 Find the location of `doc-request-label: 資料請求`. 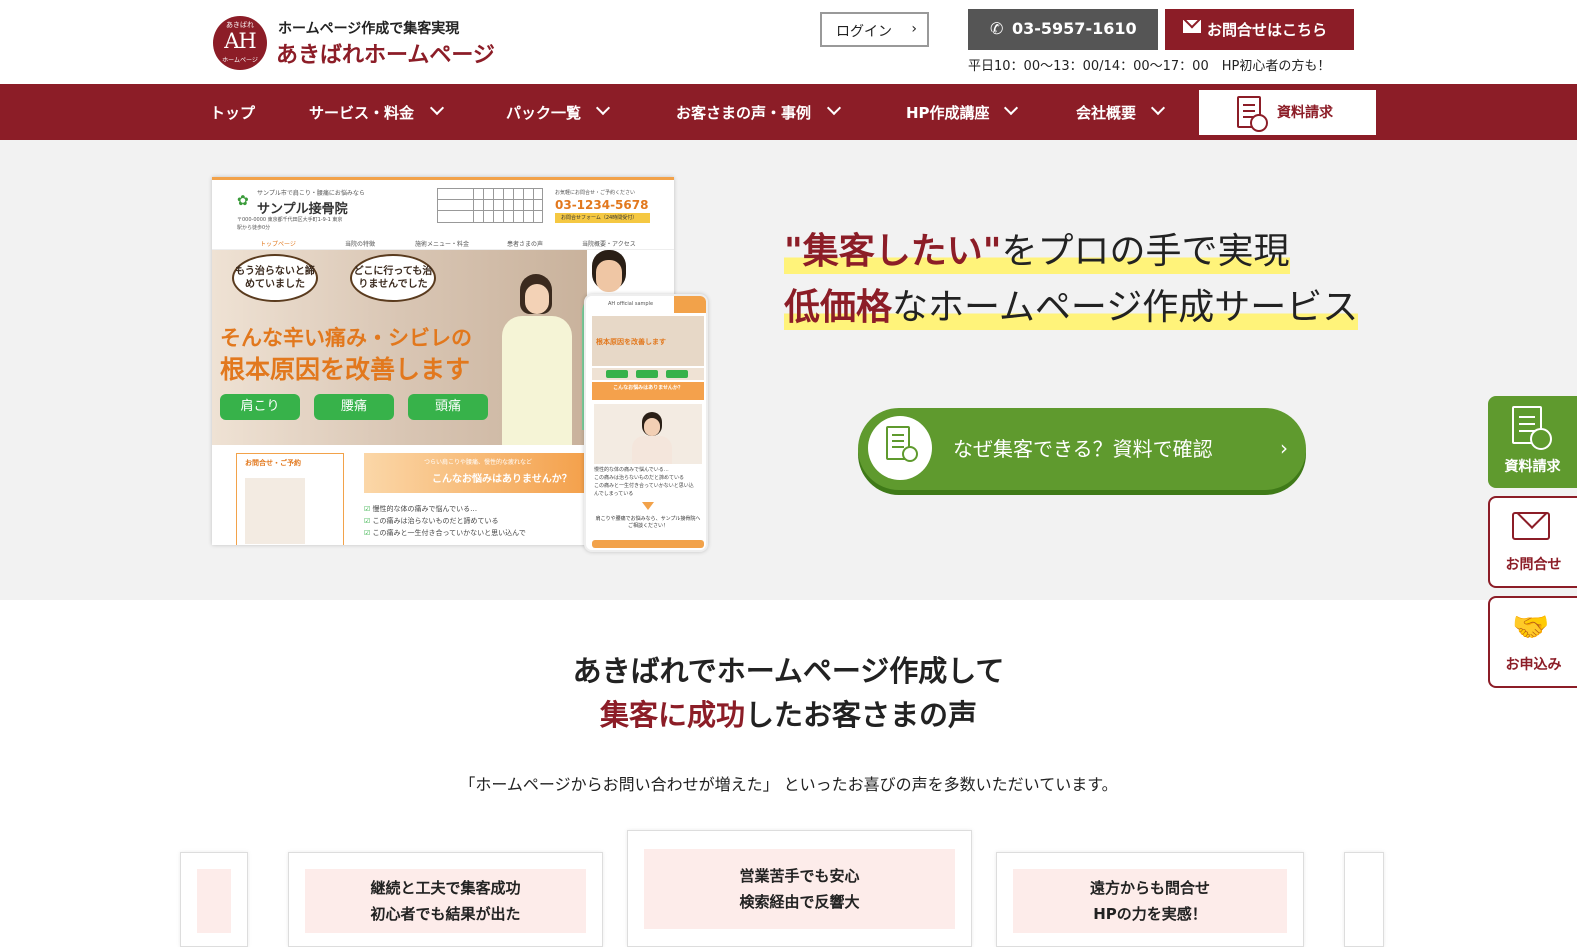

doc-request-label: 資料請求 is located at coordinates (1305, 113).